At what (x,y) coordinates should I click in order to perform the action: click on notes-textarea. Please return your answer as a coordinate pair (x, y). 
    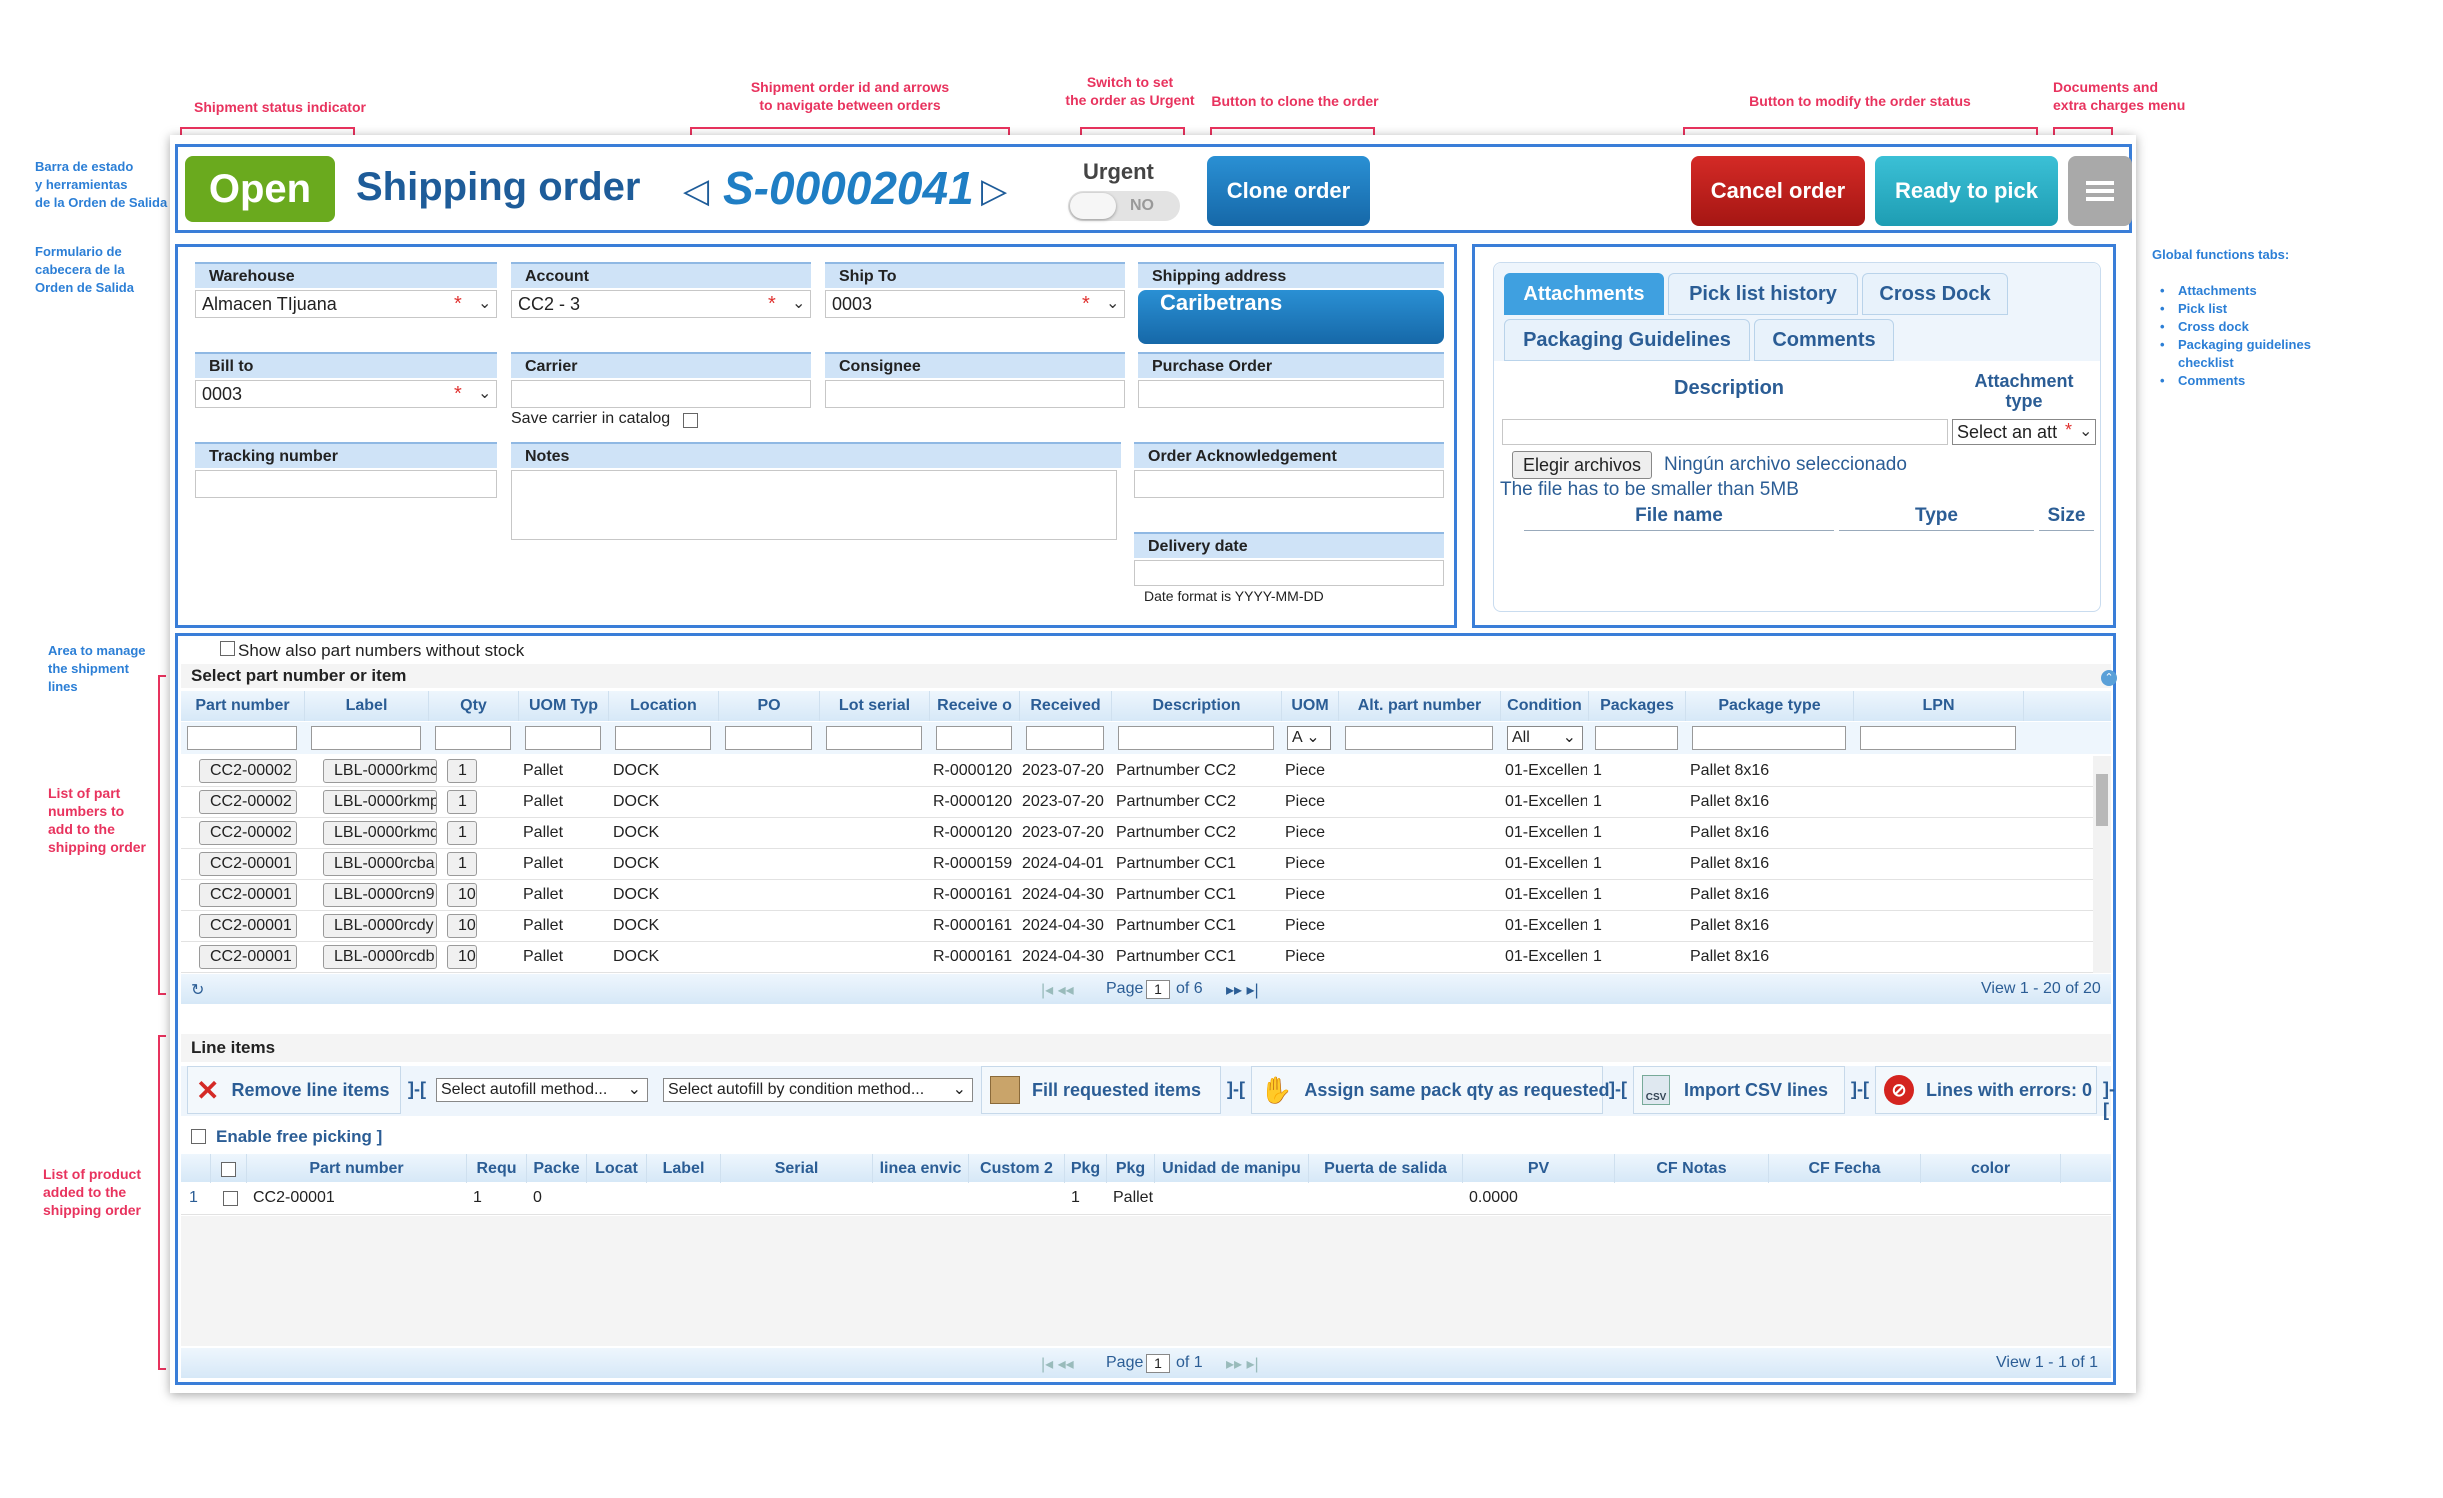
    Looking at the image, I should click on (814, 505).